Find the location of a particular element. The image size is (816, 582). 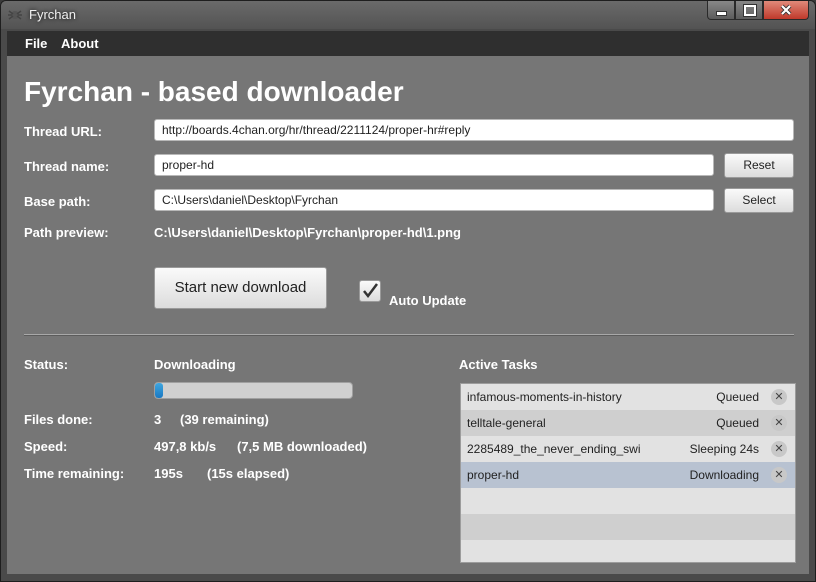

active-tasks-title: Active Tasks is located at coordinates (498, 364).